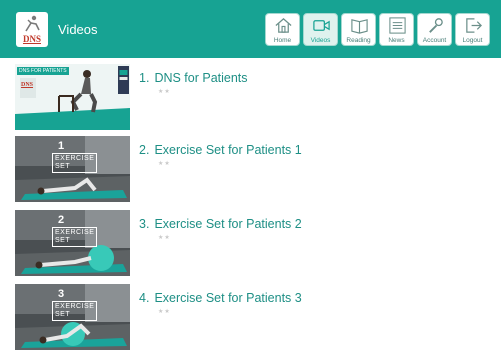 This screenshot has width=501, height=353. What do you see at coordinates (144, 224) in the screenshot?
I see `video-number: 3.` at bounding box center [144, 224].